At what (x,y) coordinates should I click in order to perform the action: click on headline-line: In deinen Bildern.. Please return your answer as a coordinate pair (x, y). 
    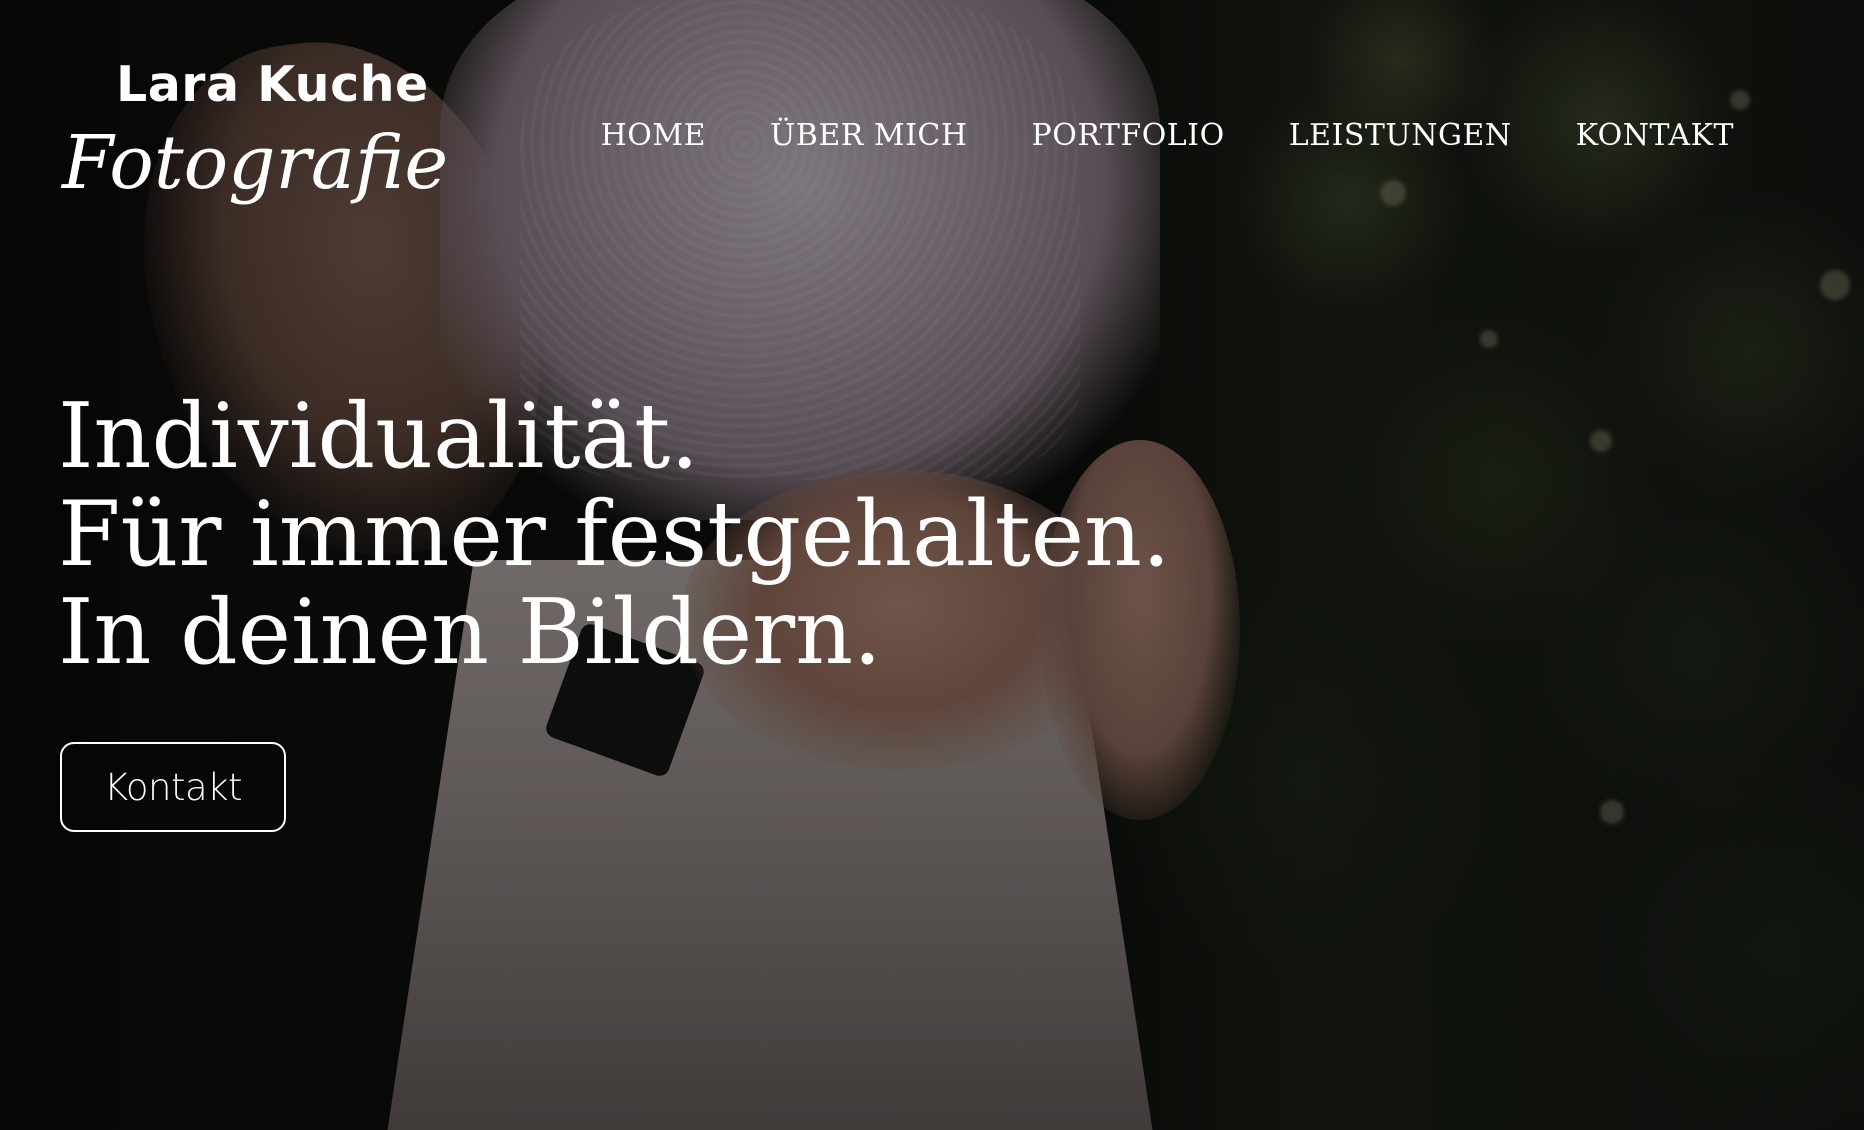
    Looking at the image, I should click on (470, 632).